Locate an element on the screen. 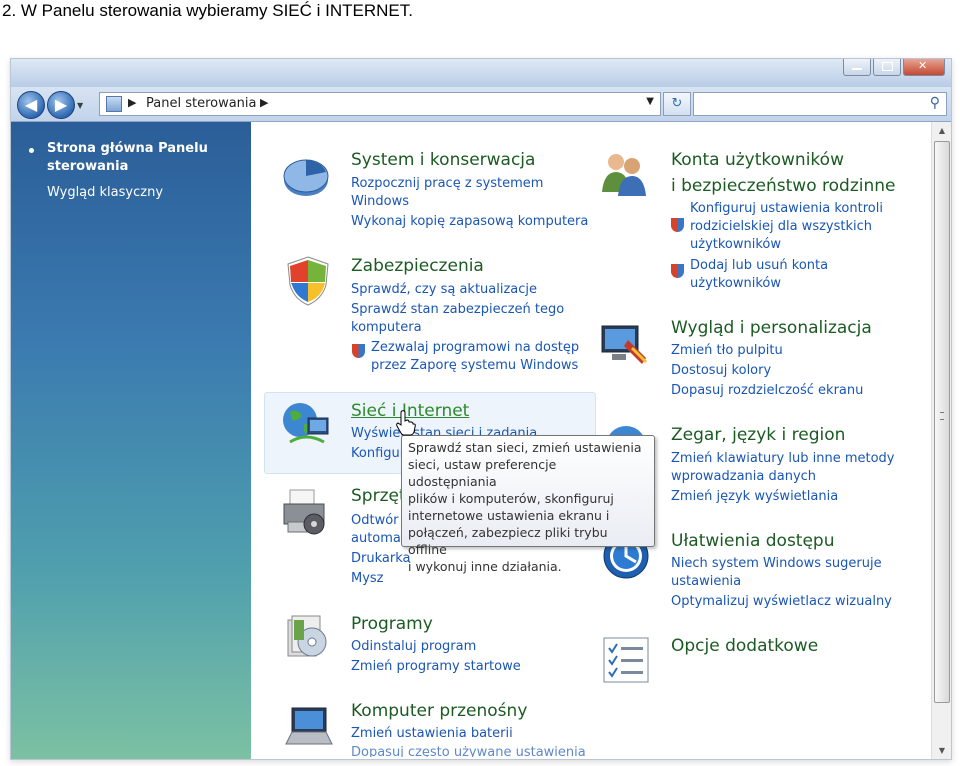 The image size is (960, 766). appearance-link-colors: Dostosuj kolory is located at coordinates (721, 371).